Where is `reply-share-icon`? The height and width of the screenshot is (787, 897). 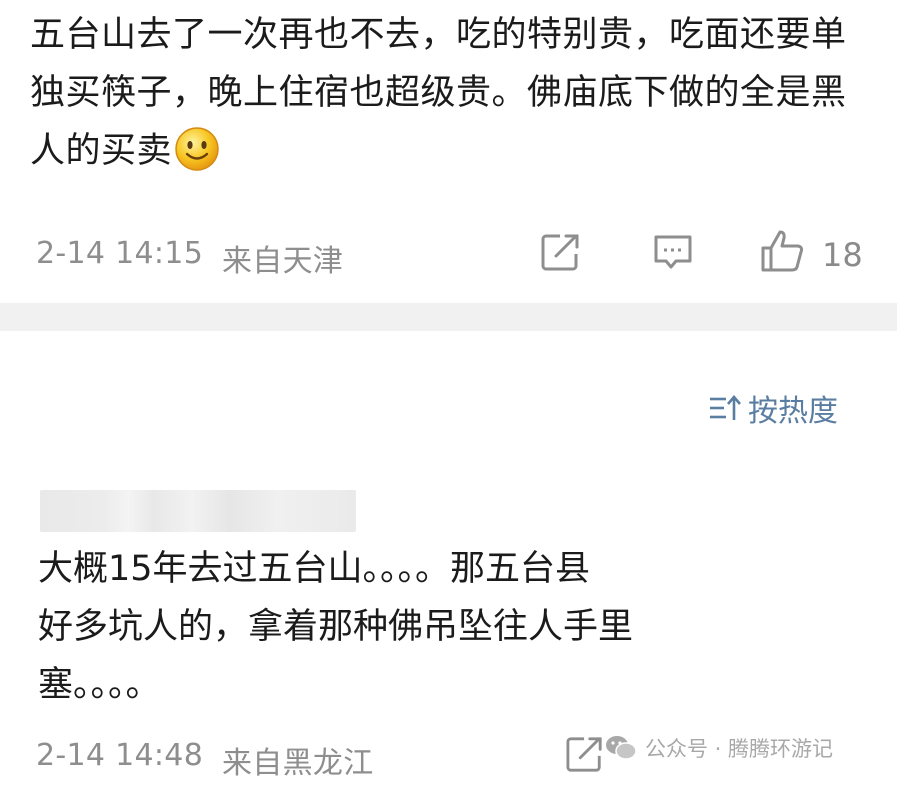
reply-share-icon is located at coordinates (585, 754).